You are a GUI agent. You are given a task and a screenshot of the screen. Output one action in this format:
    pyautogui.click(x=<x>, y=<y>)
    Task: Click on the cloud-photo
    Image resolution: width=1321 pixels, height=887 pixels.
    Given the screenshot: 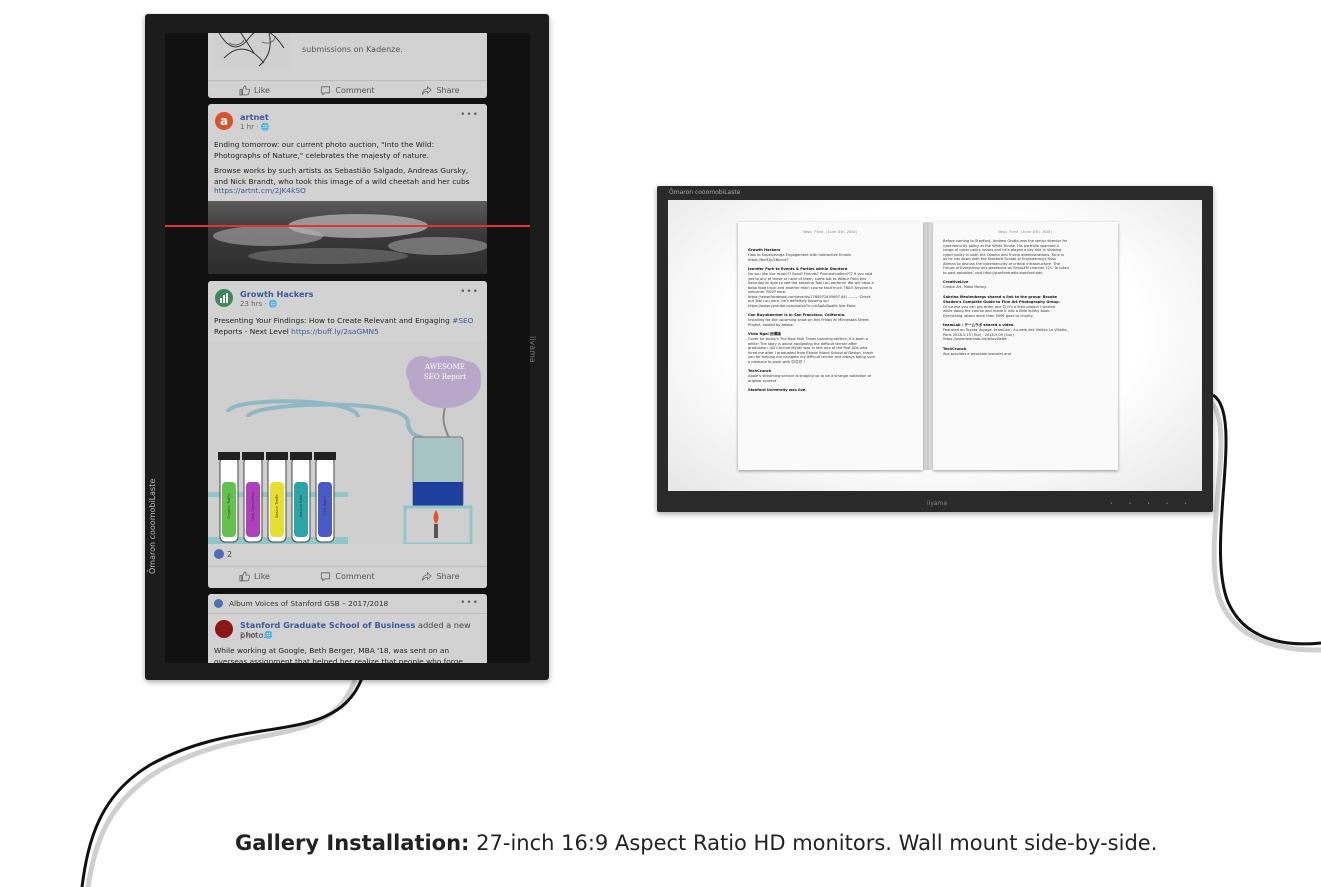 What is the action you would take?
    pyautogui.click(x=347, y=237)
    